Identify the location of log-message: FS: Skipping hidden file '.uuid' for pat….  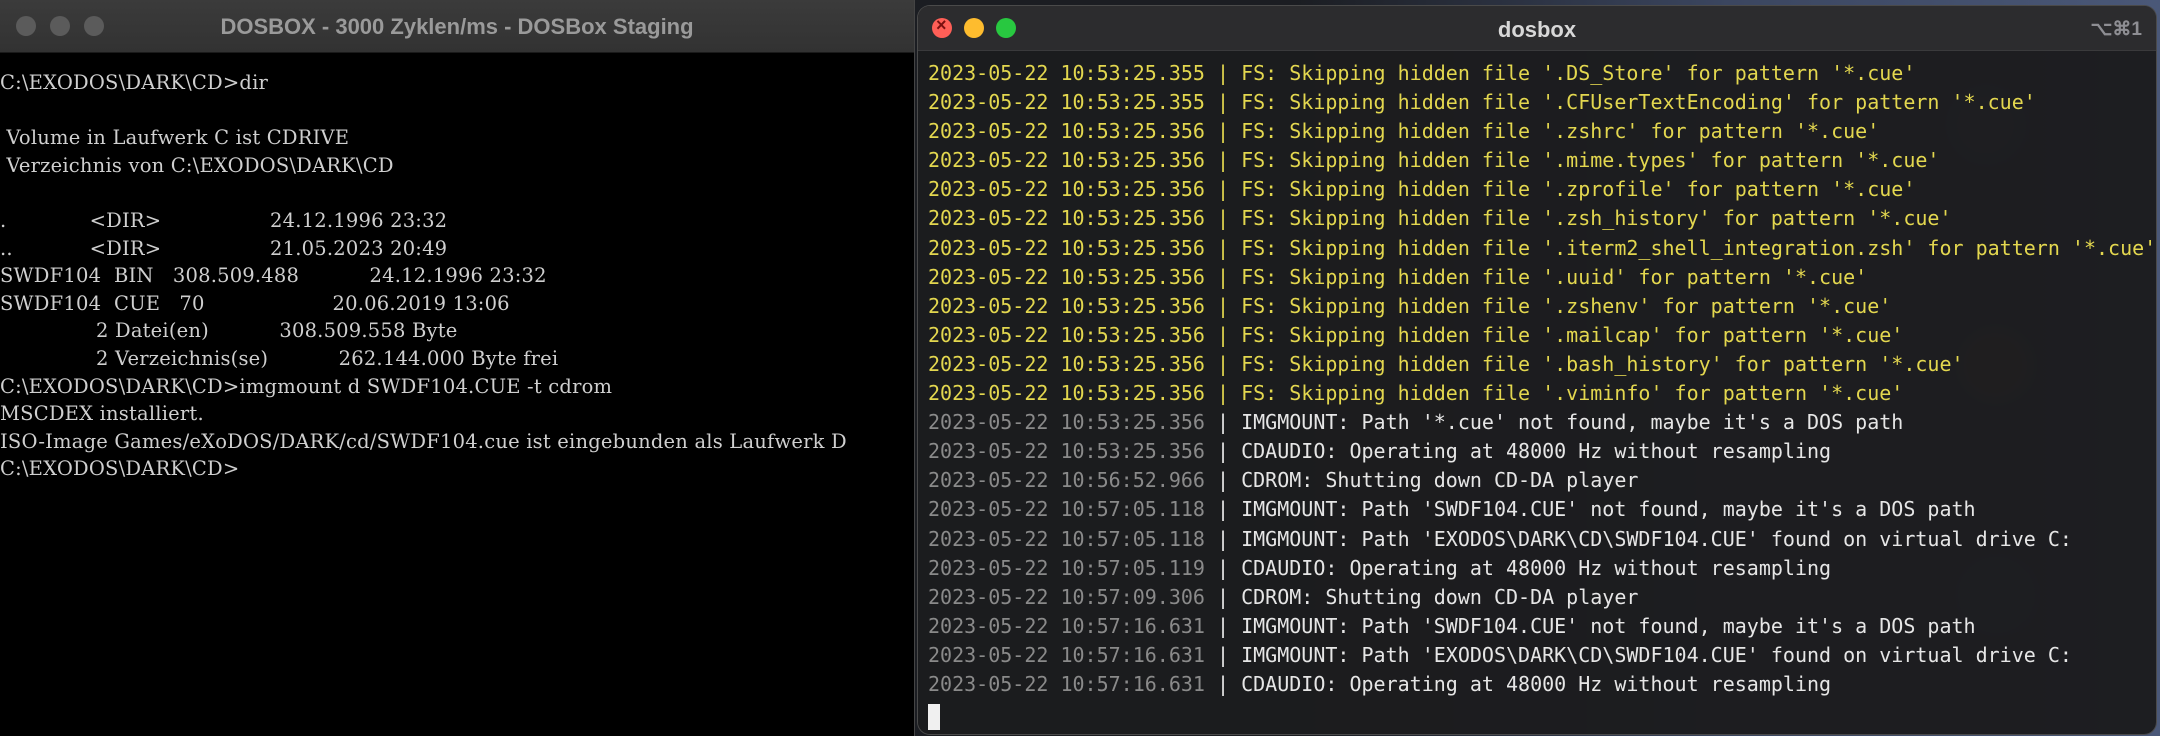
(1554, 276).